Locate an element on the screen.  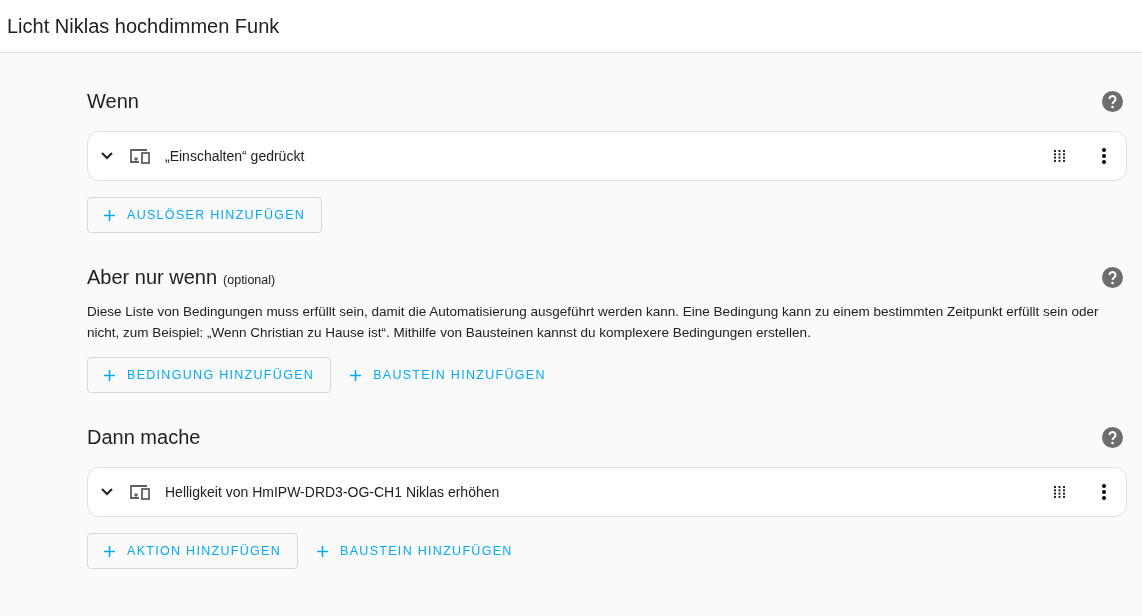
section-title: Wenn is located at coordinates (113, 101).